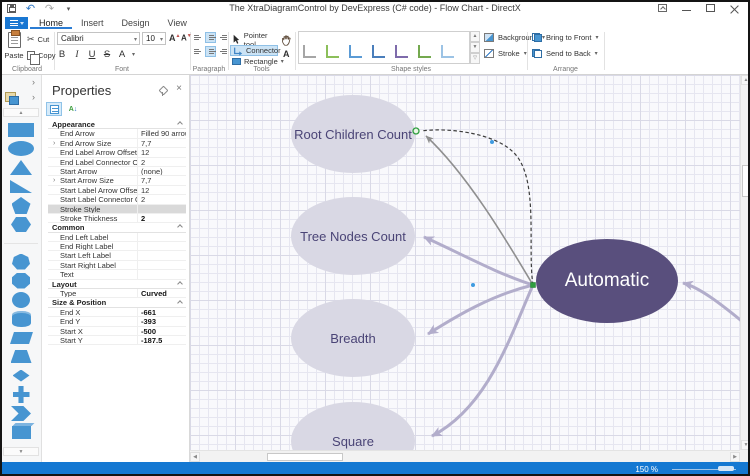  I want to click on property-row: End Left Label, so click(117, 237).